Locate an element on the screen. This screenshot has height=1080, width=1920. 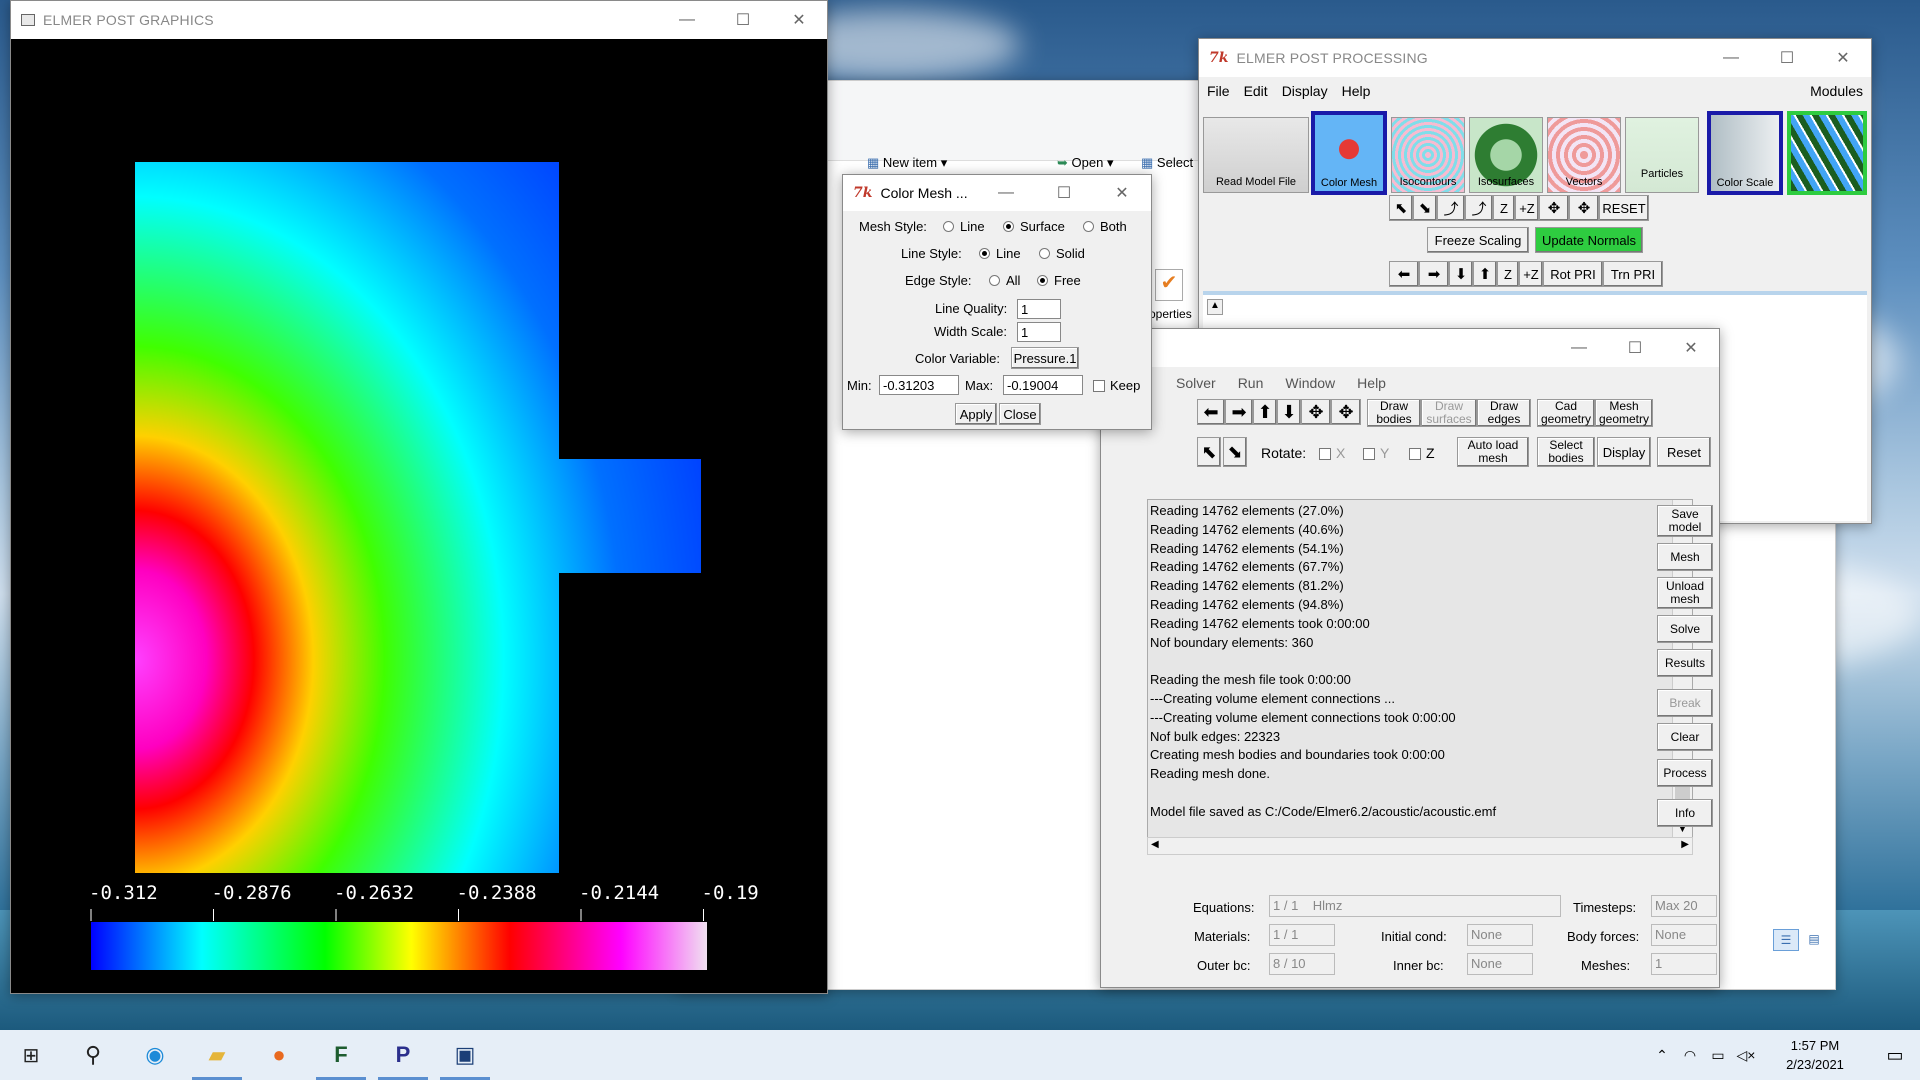
app-p-icon: P is located at coordinates (403, 1055).